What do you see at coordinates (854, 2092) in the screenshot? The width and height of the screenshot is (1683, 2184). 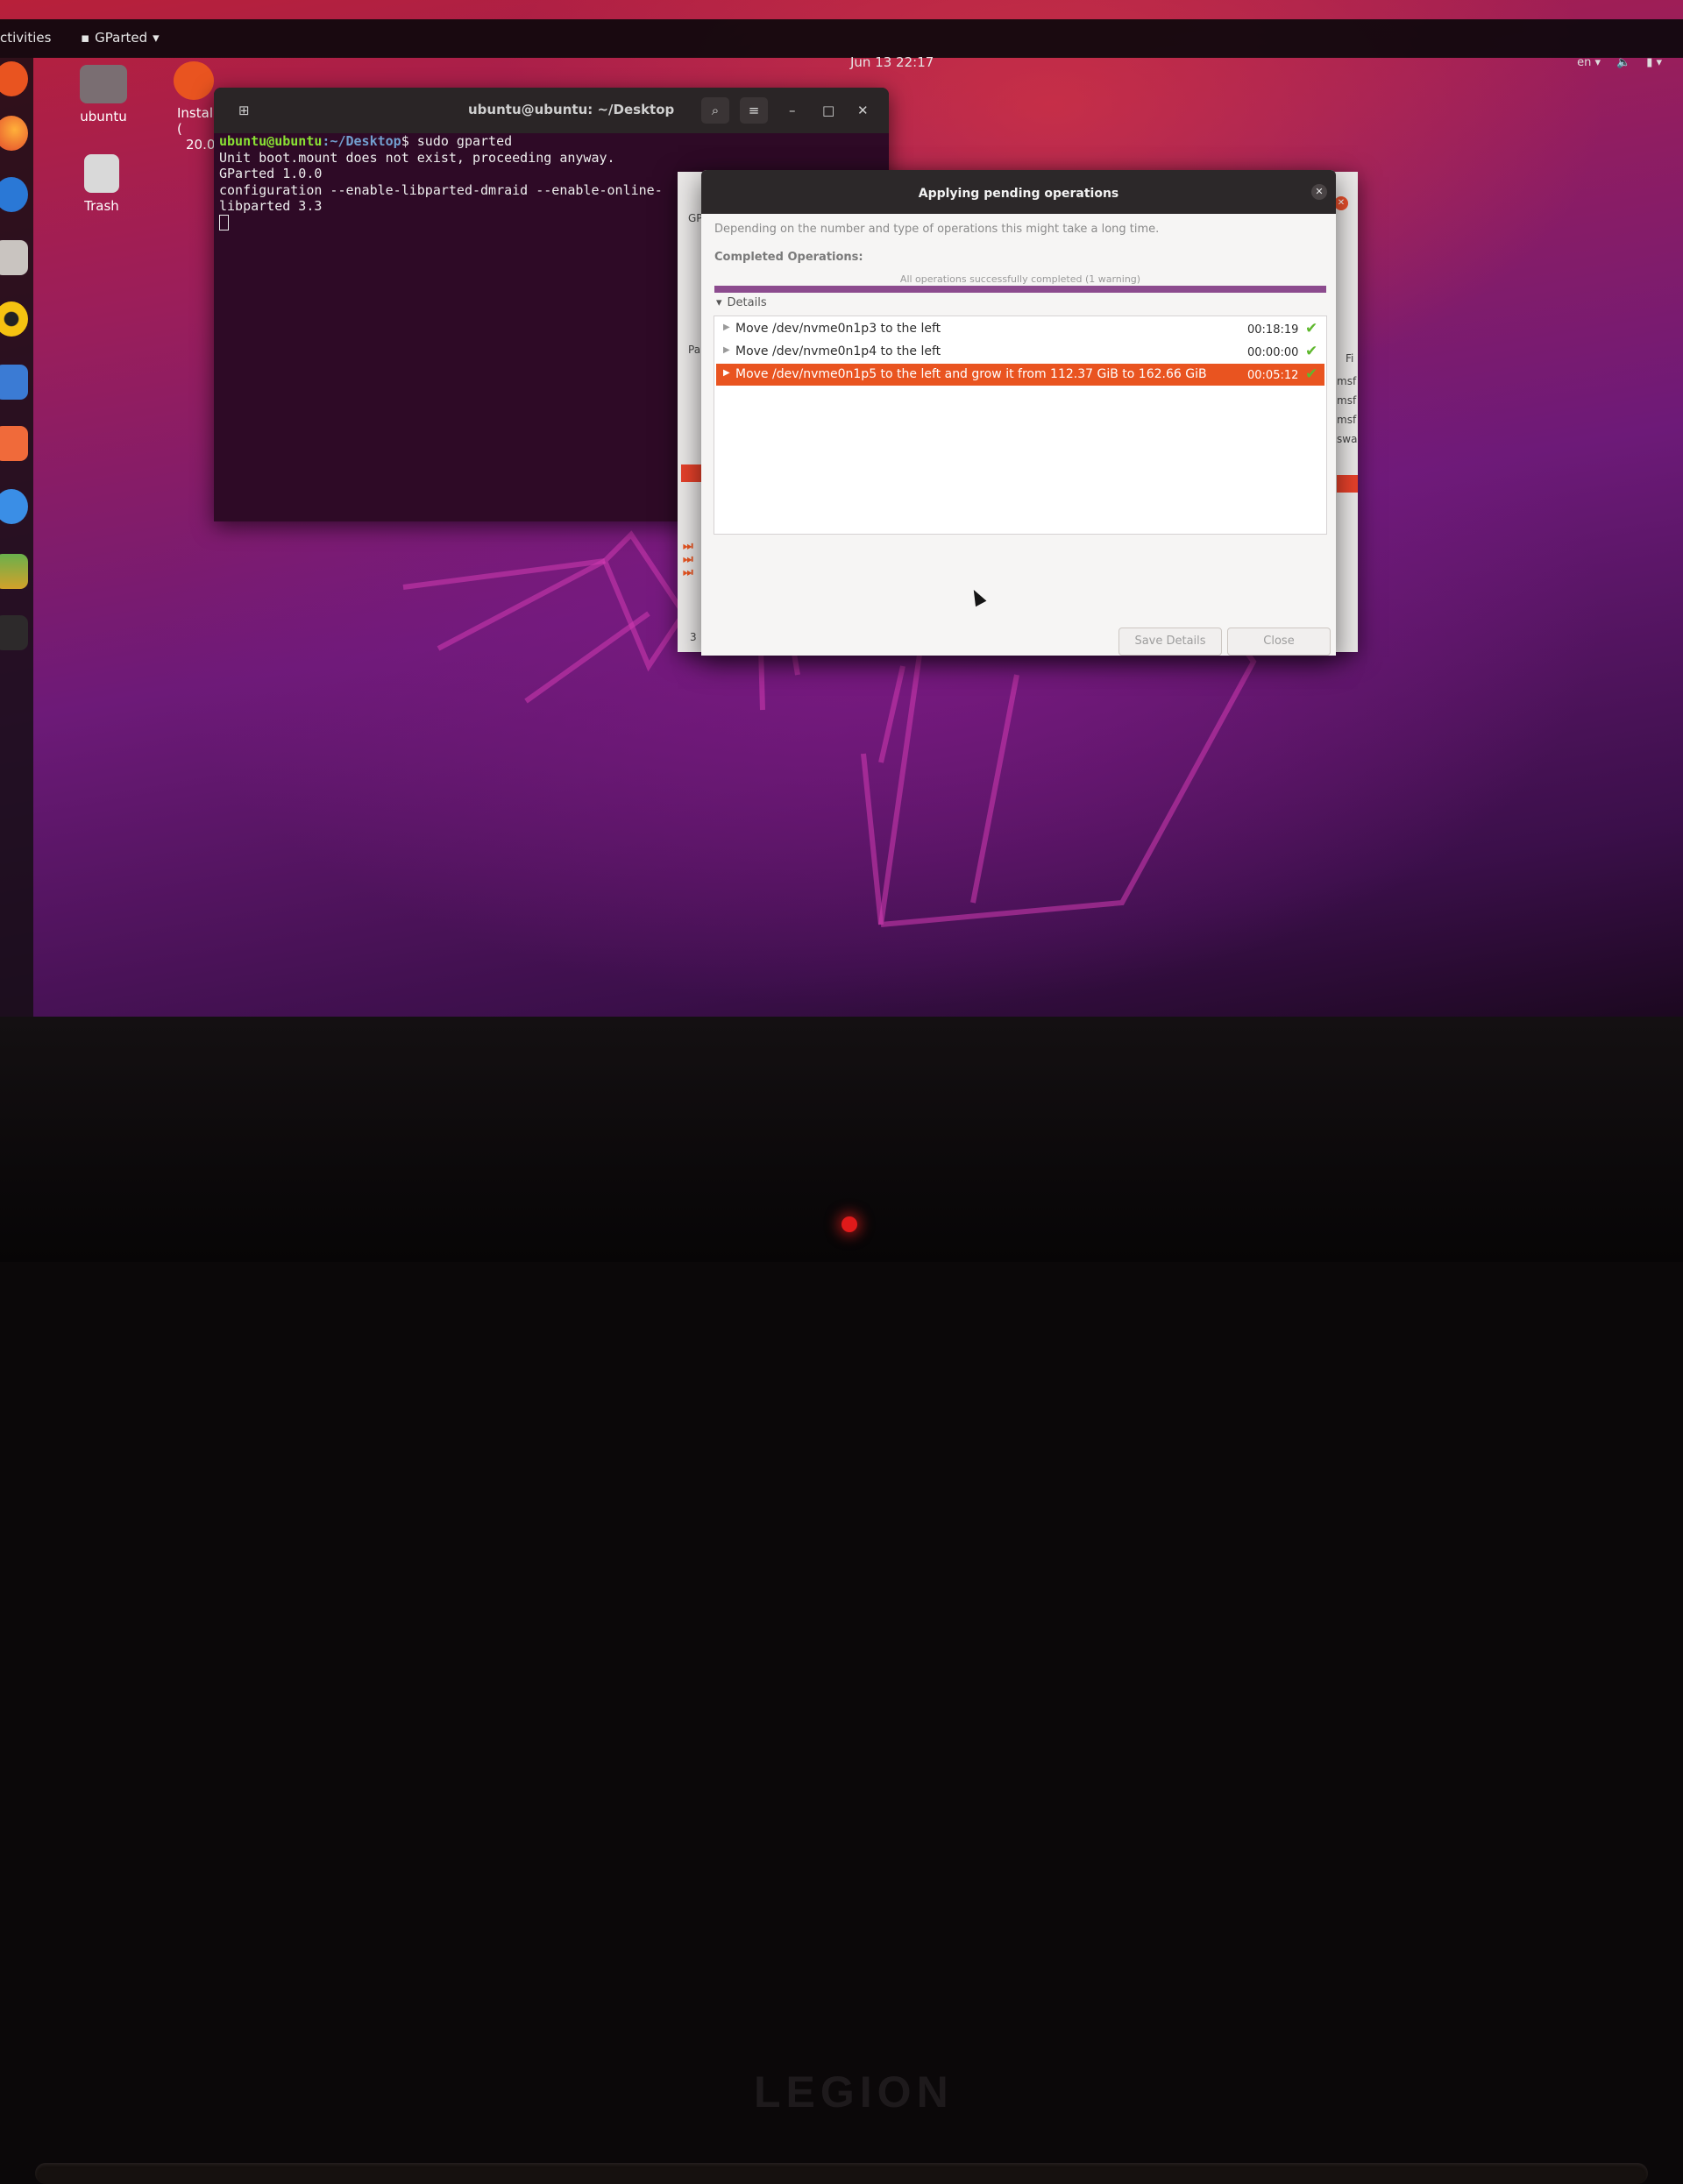 I see `brand-logo: LEGION` at bounding box center [854, 2092].